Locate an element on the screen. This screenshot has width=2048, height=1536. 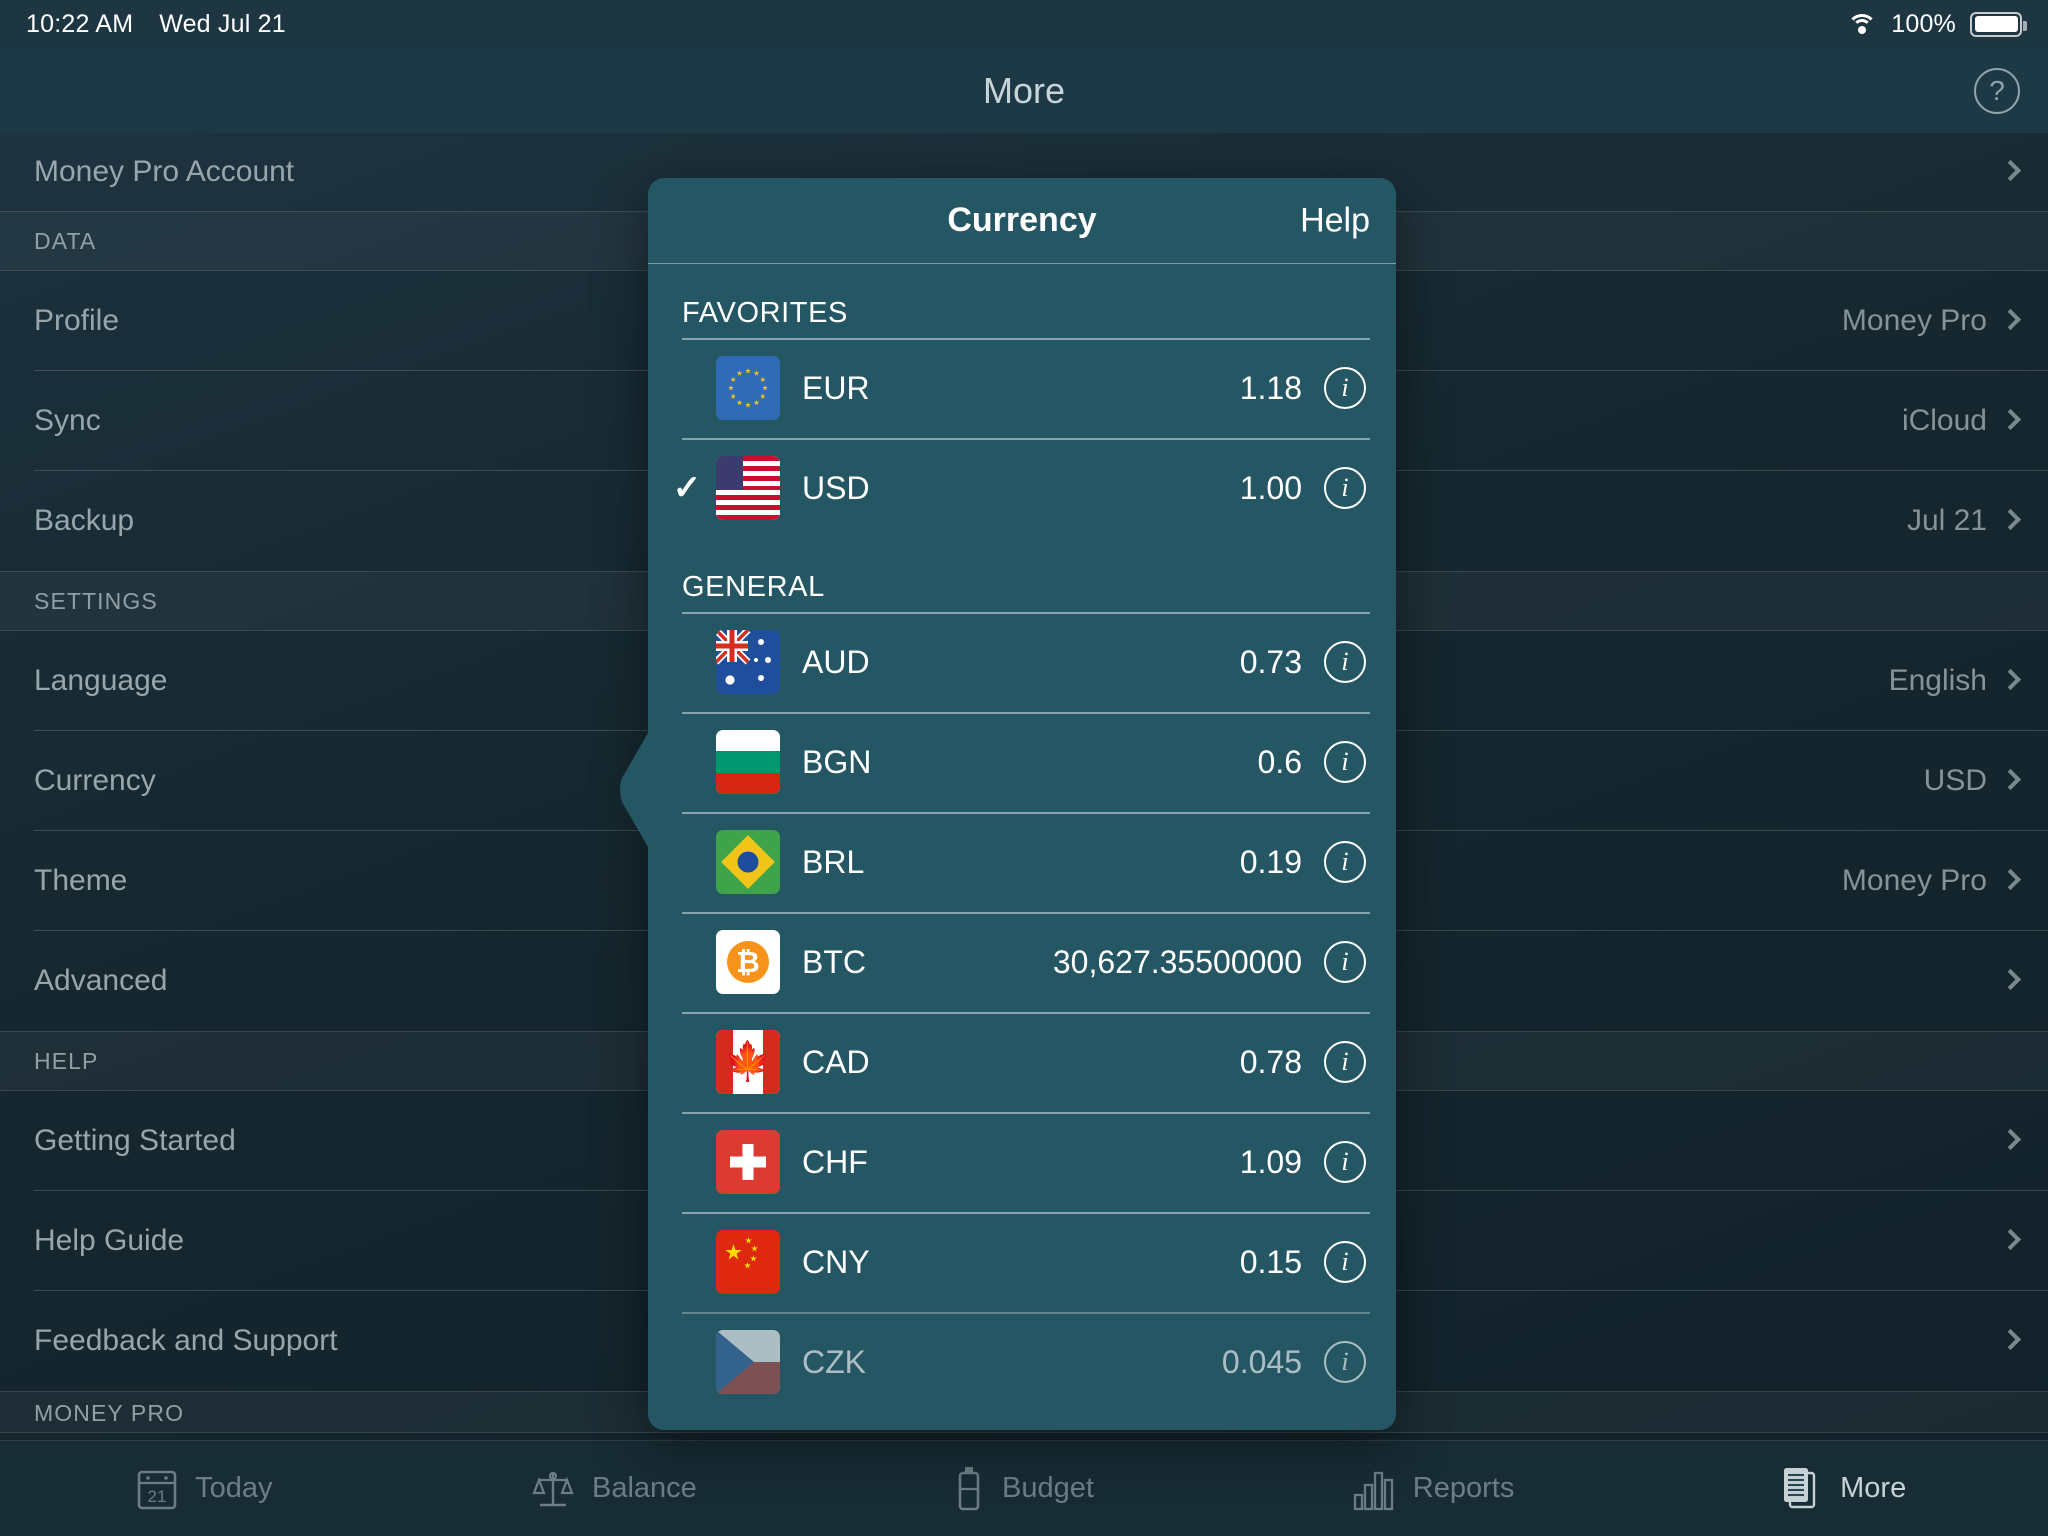
checkmark-icon: ✓ is located at coordinates (687, 488).